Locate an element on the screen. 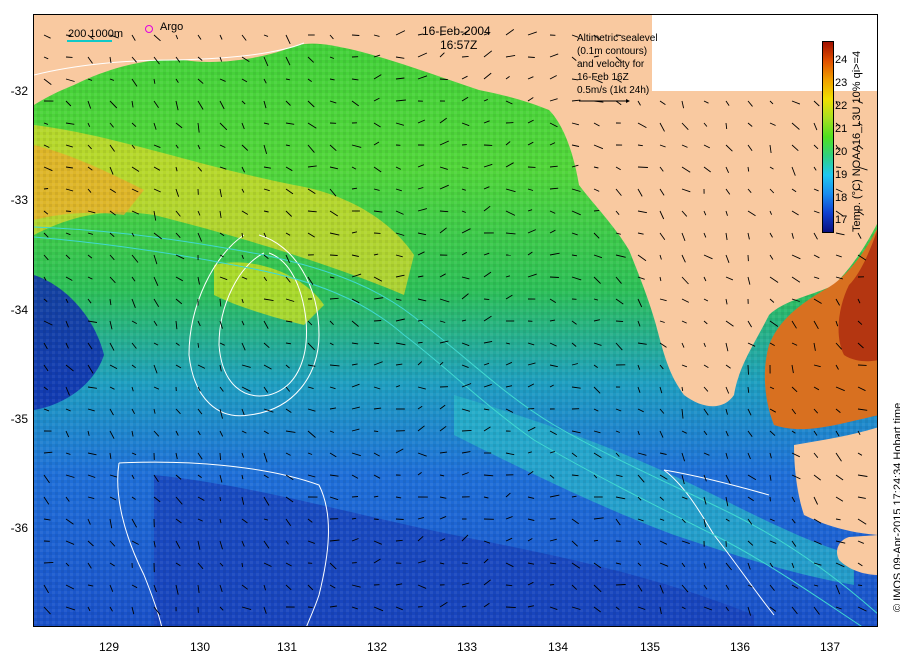 The width and height of the screenshot is (900, 660). colorbar-tick: 17 is located at coordinates (841, 220).